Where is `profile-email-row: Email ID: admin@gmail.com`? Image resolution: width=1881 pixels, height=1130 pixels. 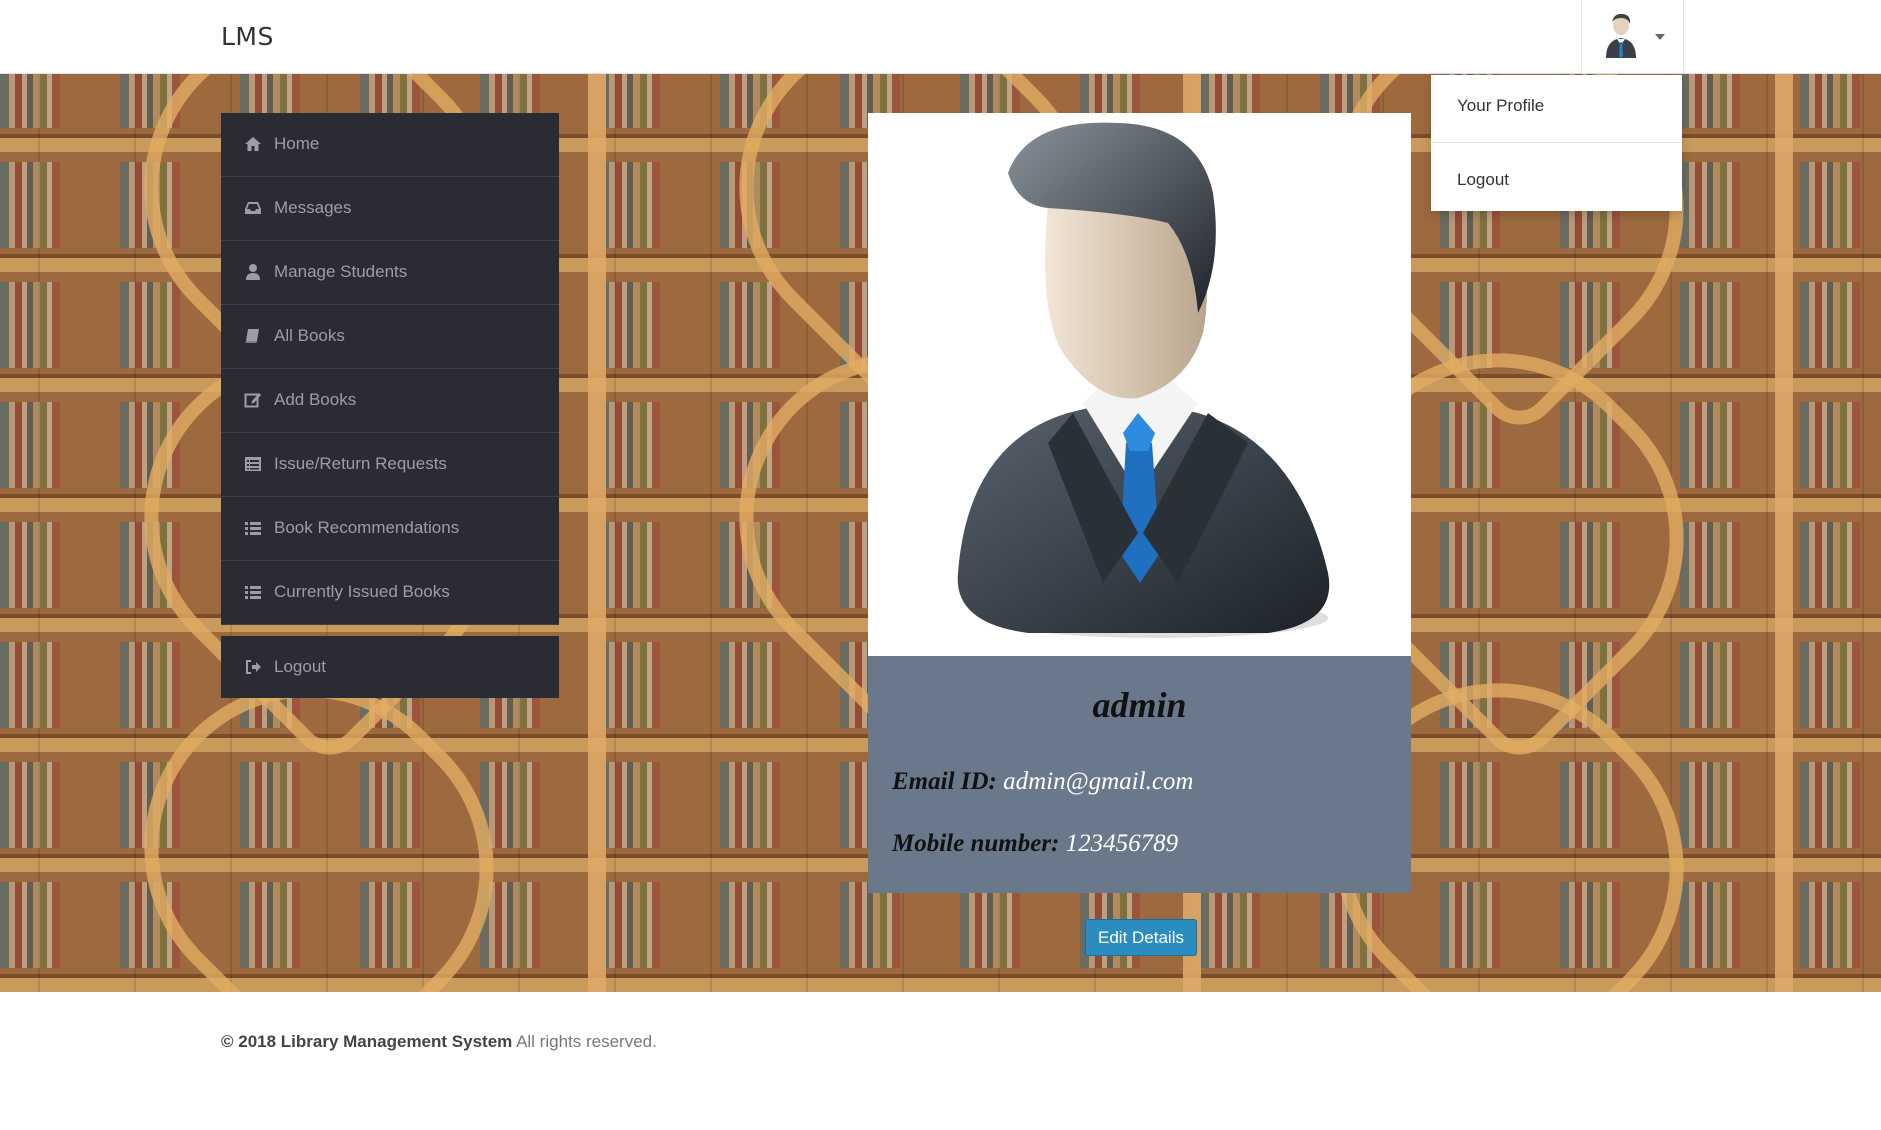
profile-email-row: Email ID: admin@gmail.com is located at coordinates (1042, 782).